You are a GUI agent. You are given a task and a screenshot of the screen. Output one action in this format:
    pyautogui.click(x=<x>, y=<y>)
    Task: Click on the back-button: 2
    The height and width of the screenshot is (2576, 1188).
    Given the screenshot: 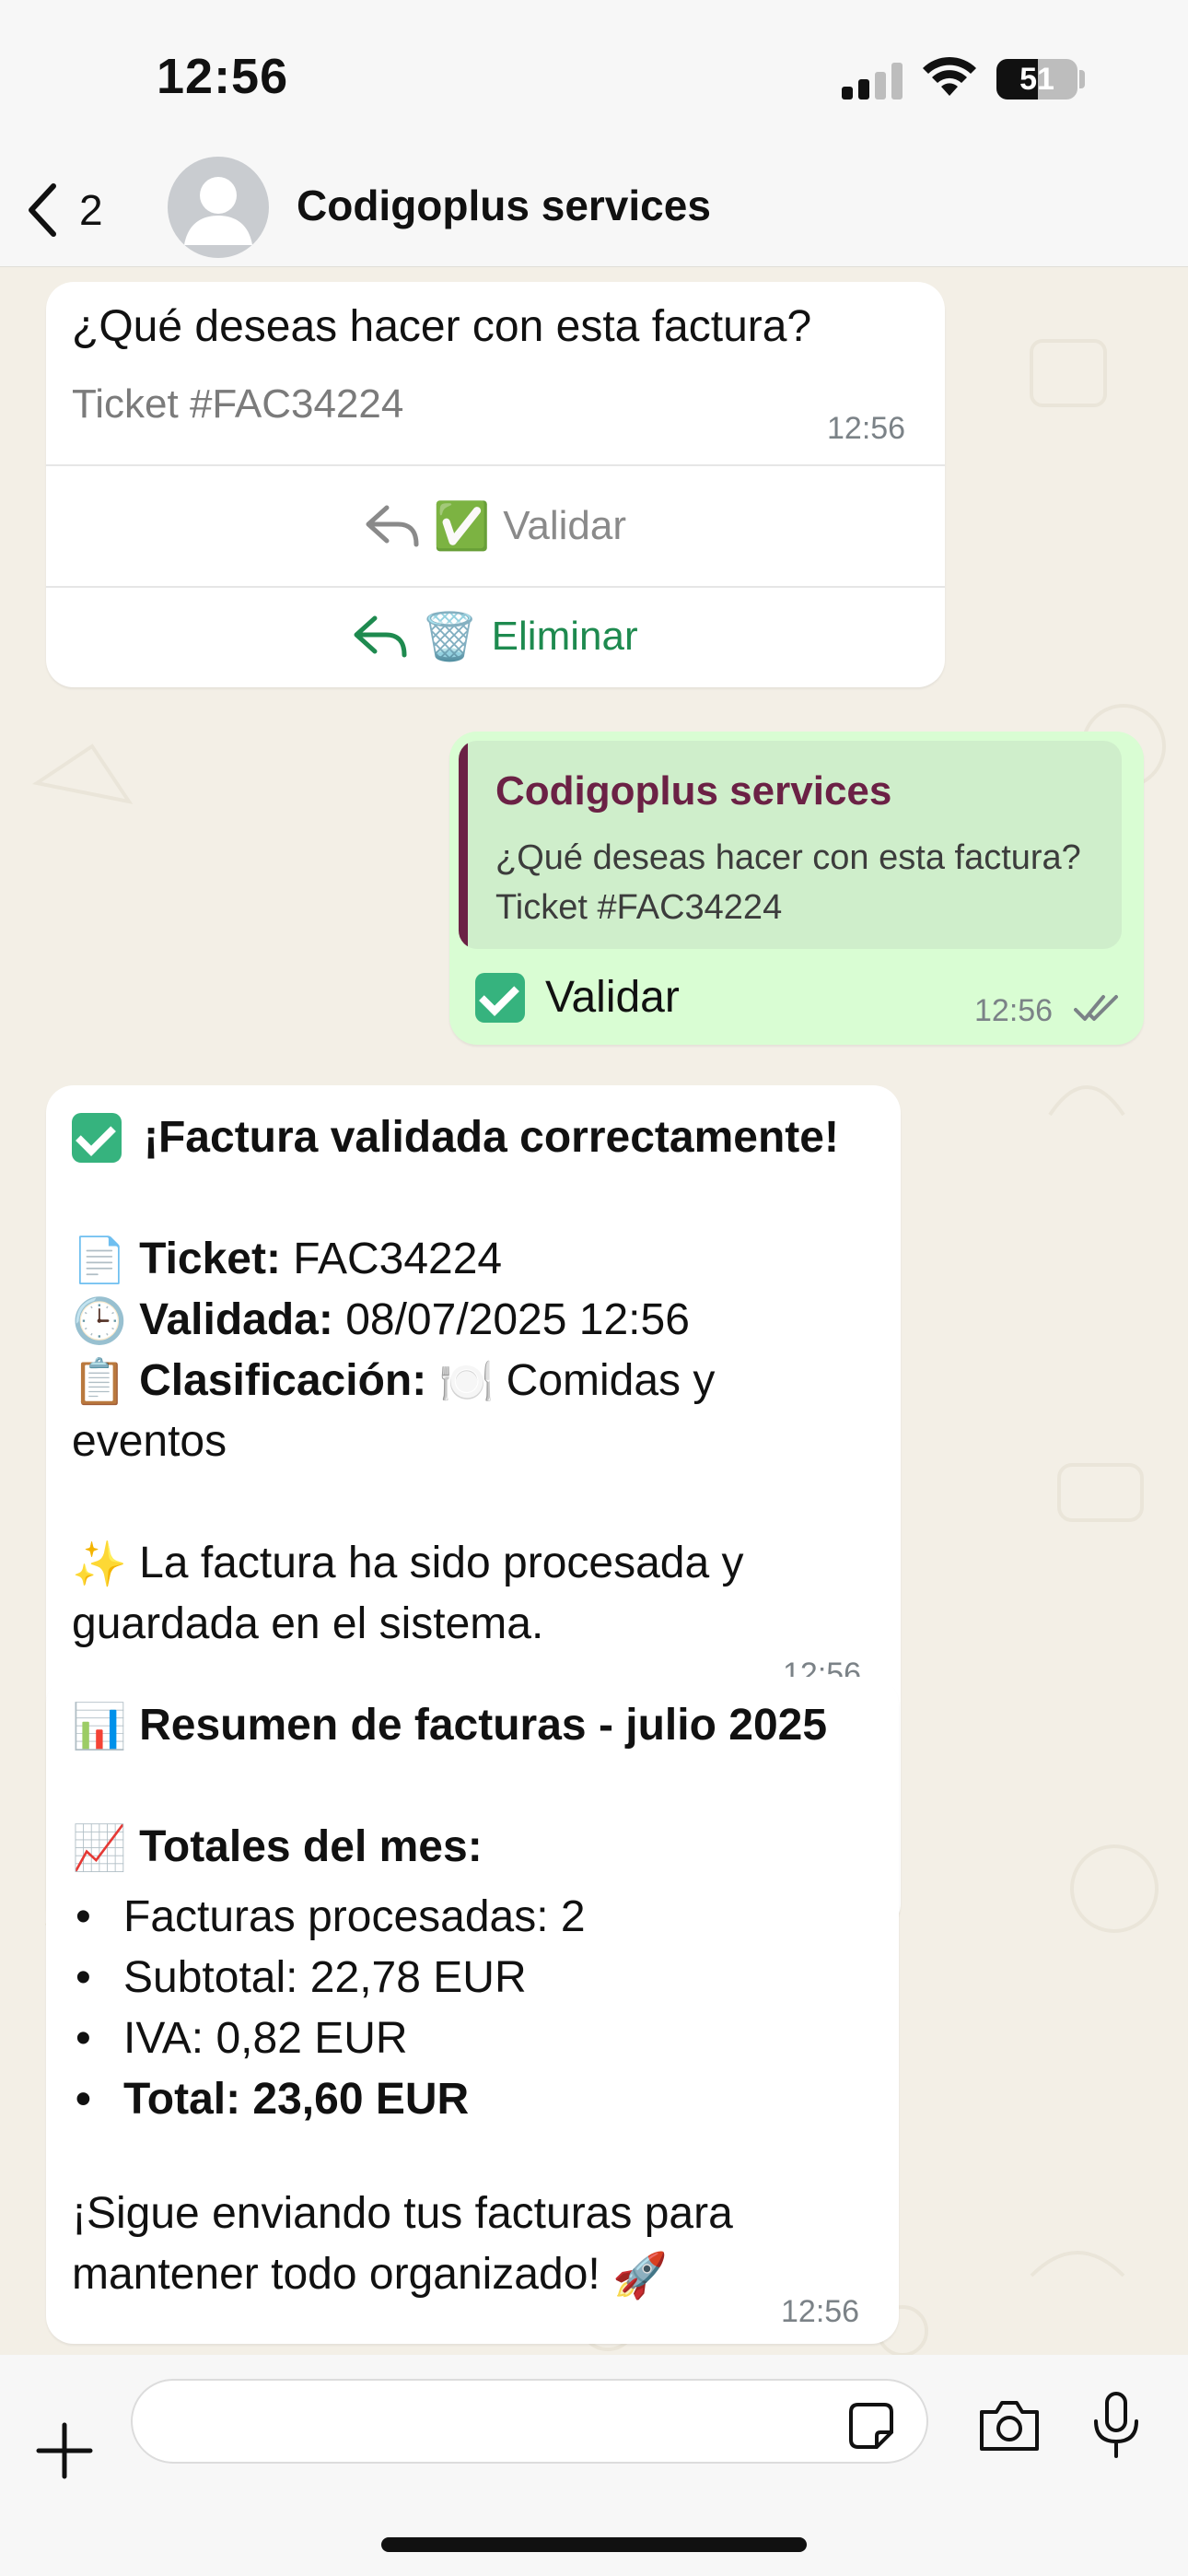 What is the action you would take?
    pyautogui.click(x=81, y=210)
    